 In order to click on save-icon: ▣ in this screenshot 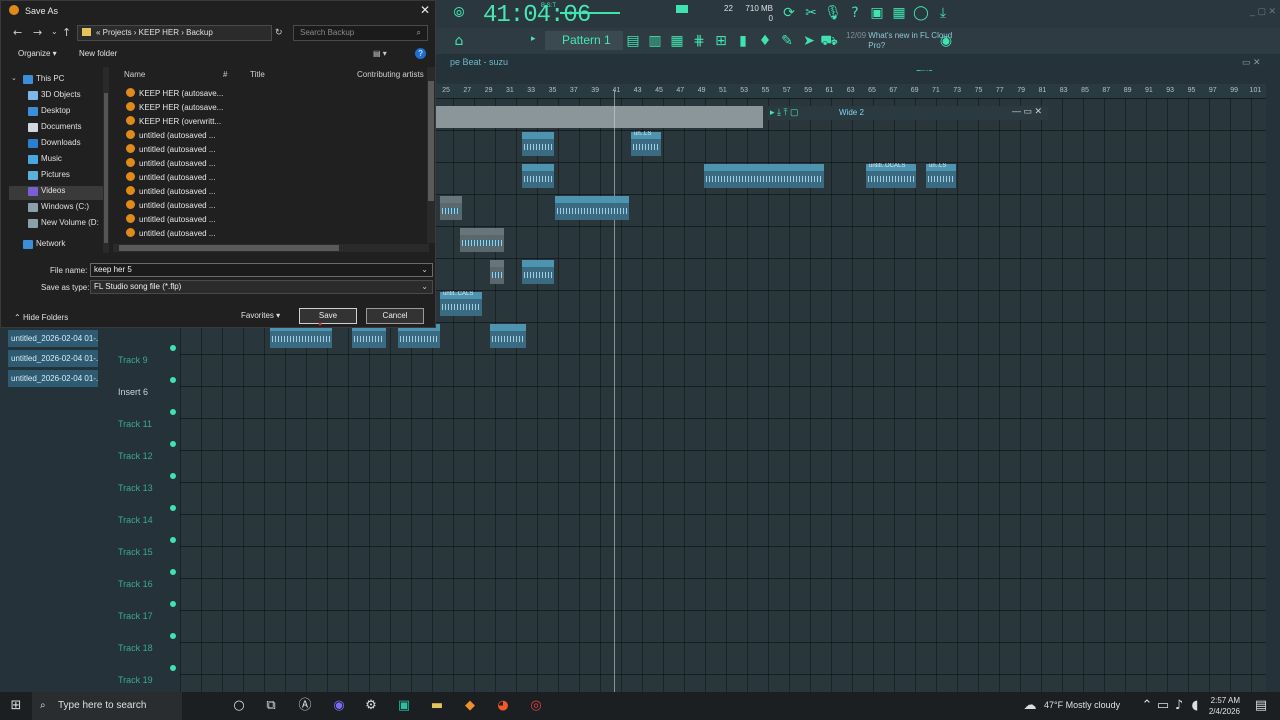, I will do `click(877, 13)`.